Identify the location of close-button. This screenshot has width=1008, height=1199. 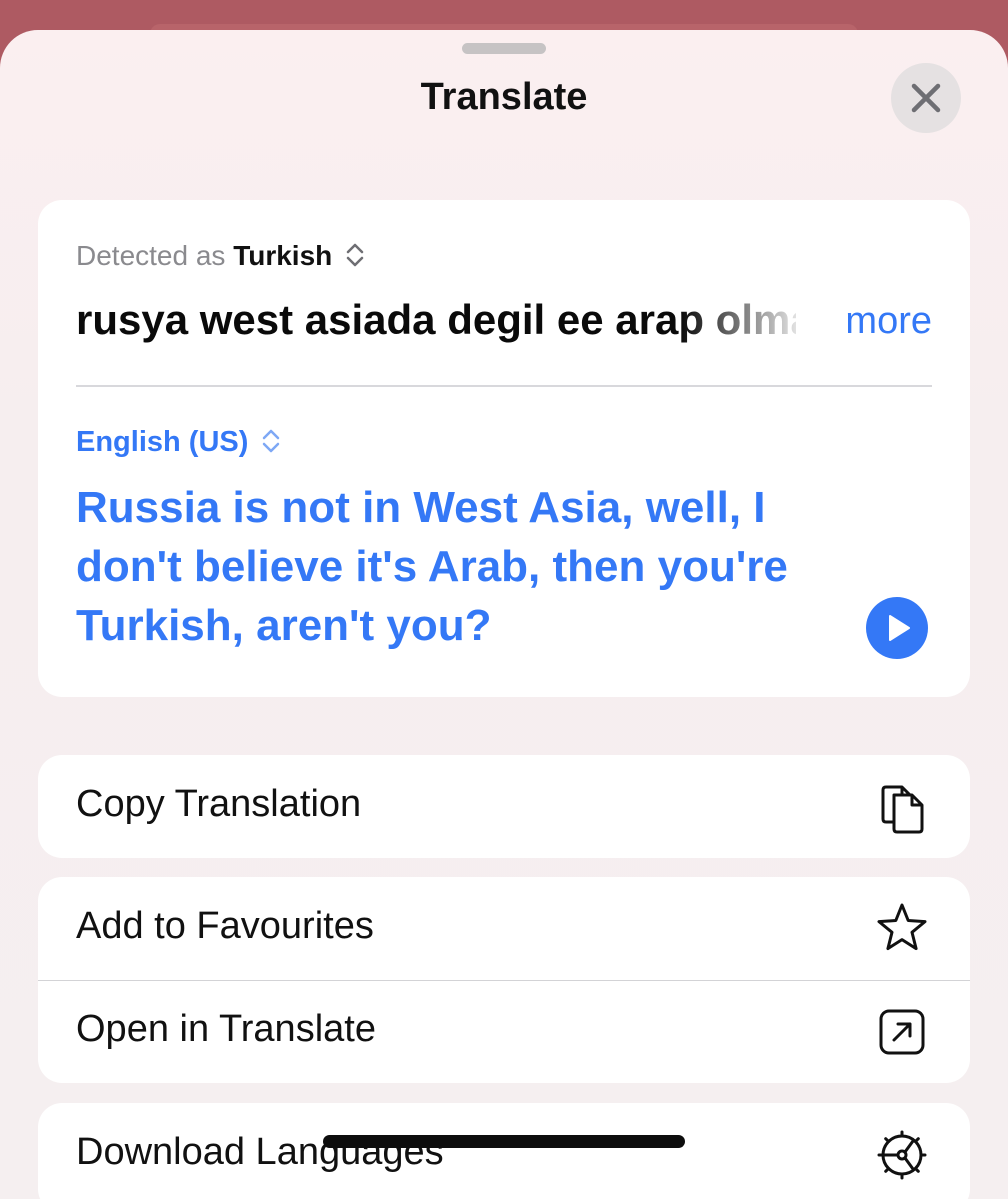
(926, 98).